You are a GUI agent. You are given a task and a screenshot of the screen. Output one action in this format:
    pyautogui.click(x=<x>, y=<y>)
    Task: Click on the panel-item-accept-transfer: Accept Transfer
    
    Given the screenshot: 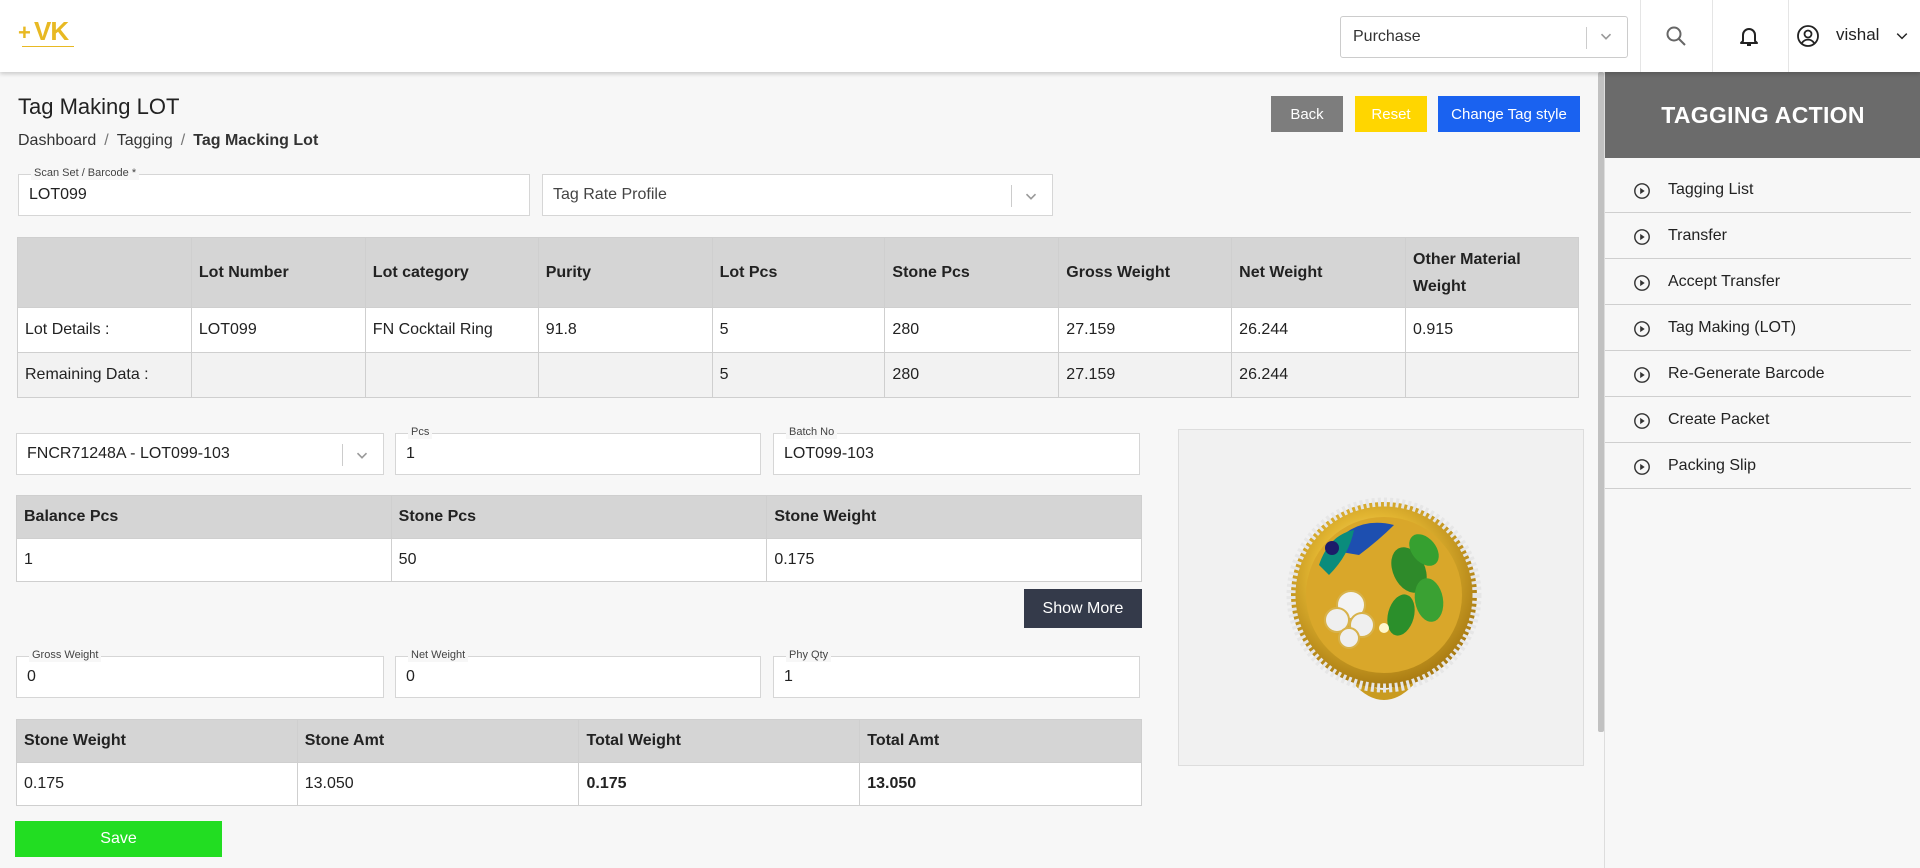 What is the action you would take?
    pyautogui.click(x=1758, y=282)
    